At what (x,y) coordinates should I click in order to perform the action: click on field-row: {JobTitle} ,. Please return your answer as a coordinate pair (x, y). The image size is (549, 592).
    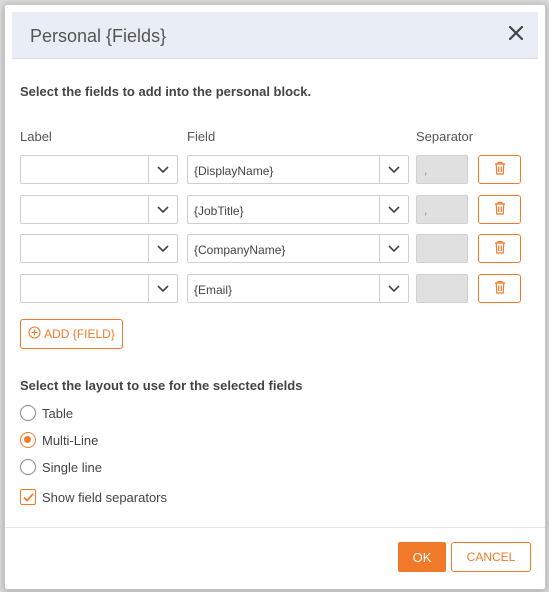
    Looking at the image, I should click on (275, 210).